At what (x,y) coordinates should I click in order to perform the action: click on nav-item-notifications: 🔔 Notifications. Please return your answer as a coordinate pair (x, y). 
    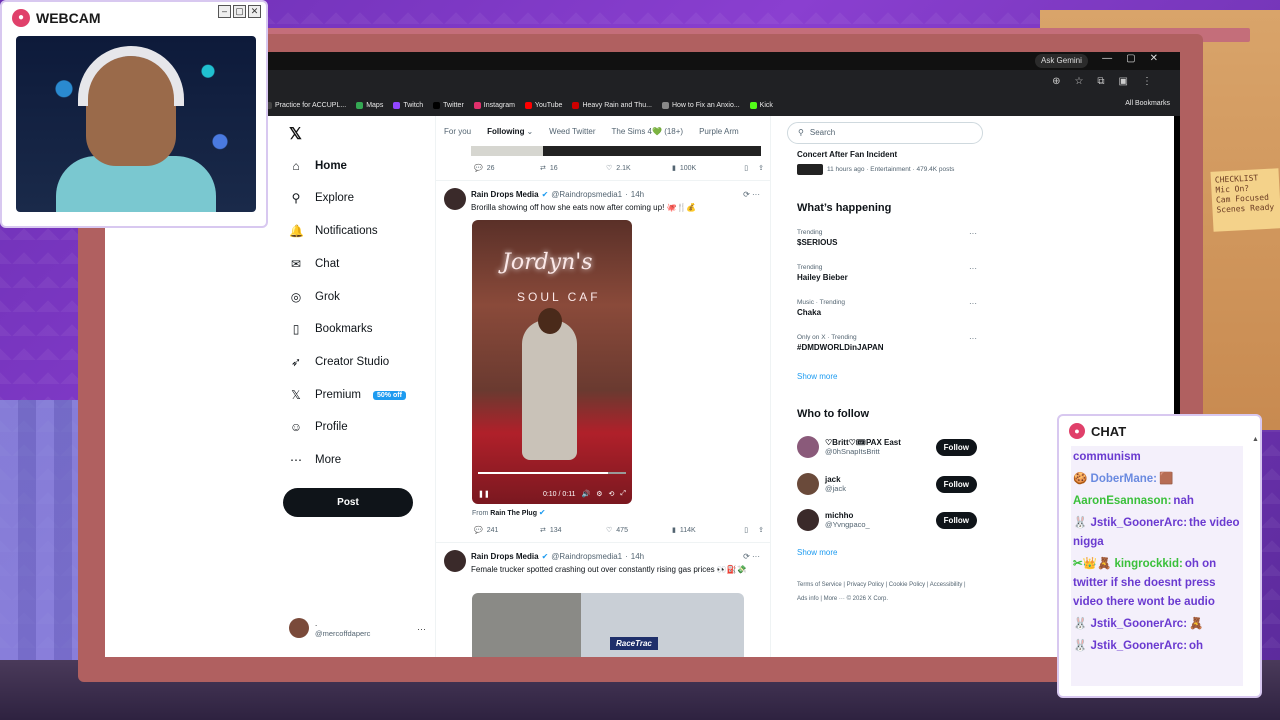
    Looking at the image, I should click on (333, 231).